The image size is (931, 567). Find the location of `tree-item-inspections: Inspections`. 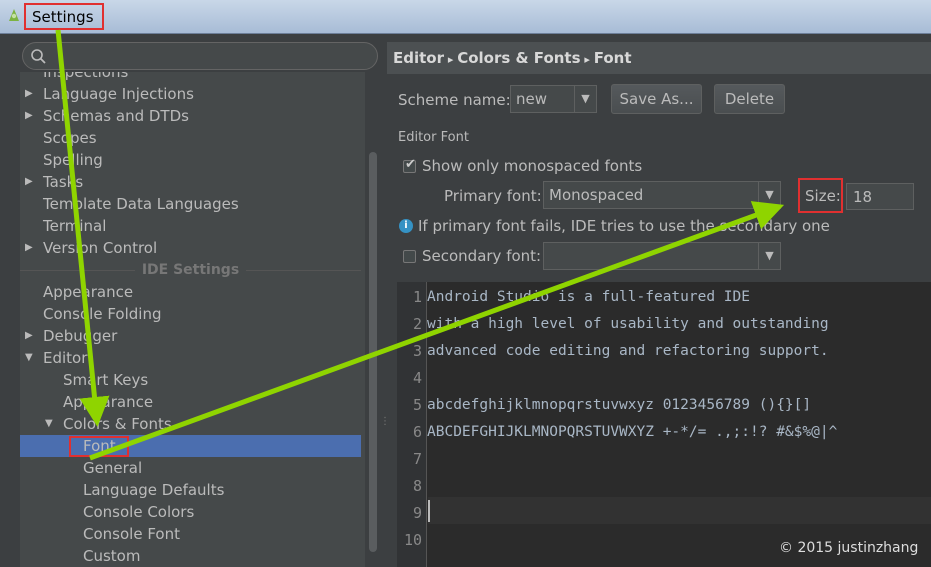

tree-item-inspections: Inspections is located at coordinates (85, 77).